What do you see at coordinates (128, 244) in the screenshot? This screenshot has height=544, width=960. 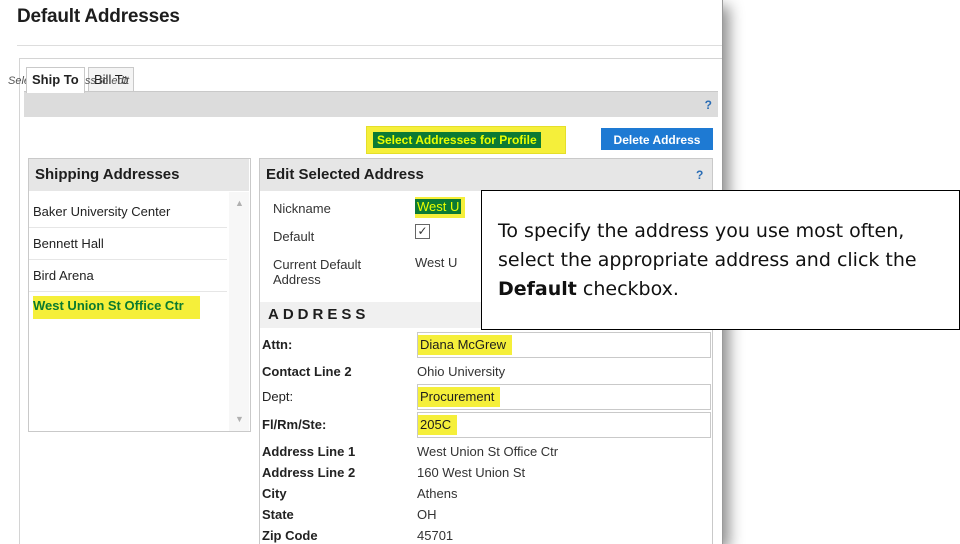 I see `address-item-bennett: Bennett Hall` at bounding box center [128, 244].